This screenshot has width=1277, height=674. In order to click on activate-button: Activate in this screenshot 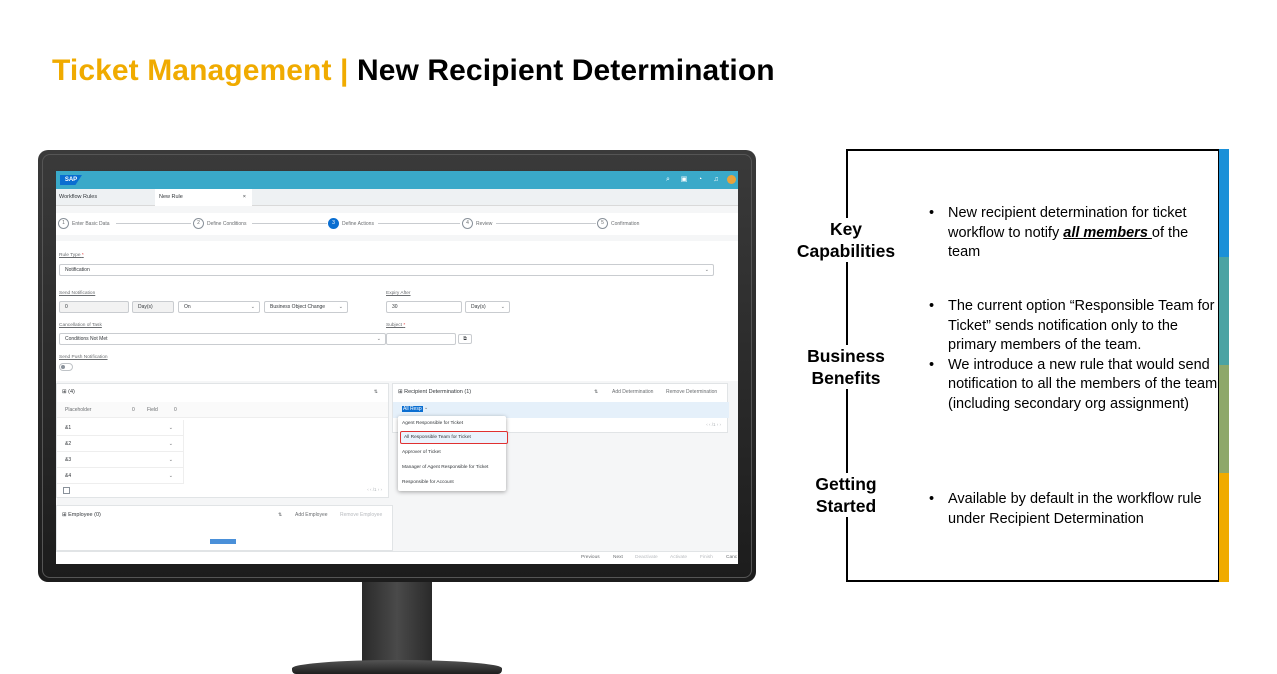, I will do `click(678, 557)`.